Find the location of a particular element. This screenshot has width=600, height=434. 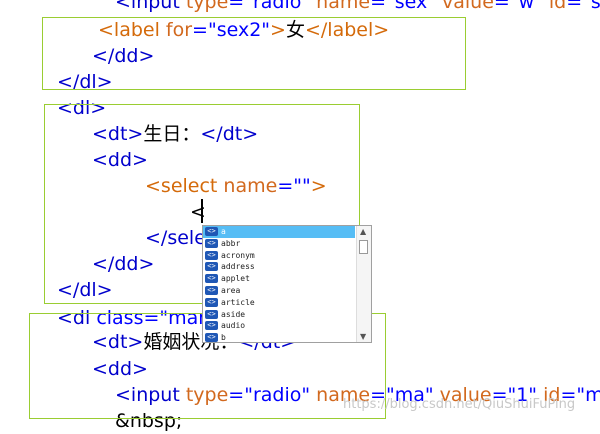

code-line: < is located at coordinates (198, 212).